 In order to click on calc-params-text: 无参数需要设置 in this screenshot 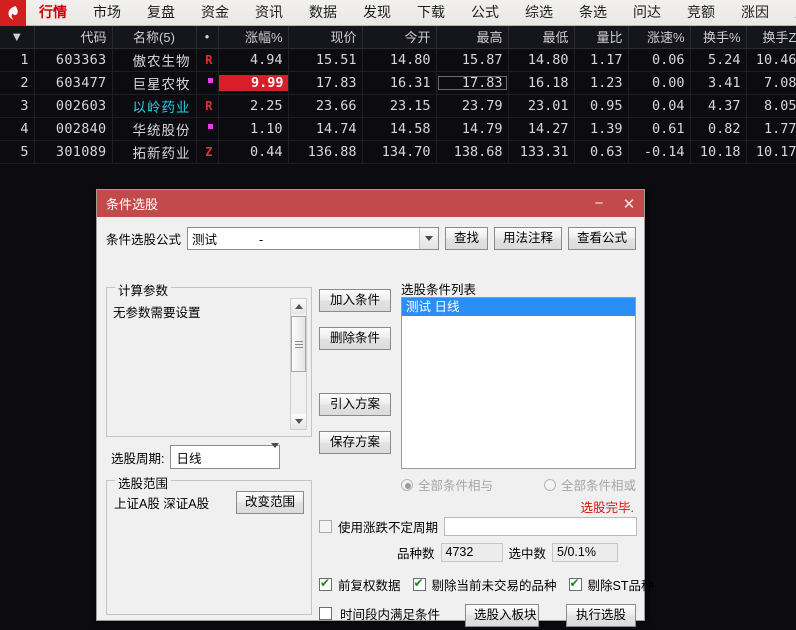, I will do `click(157, 313)`.